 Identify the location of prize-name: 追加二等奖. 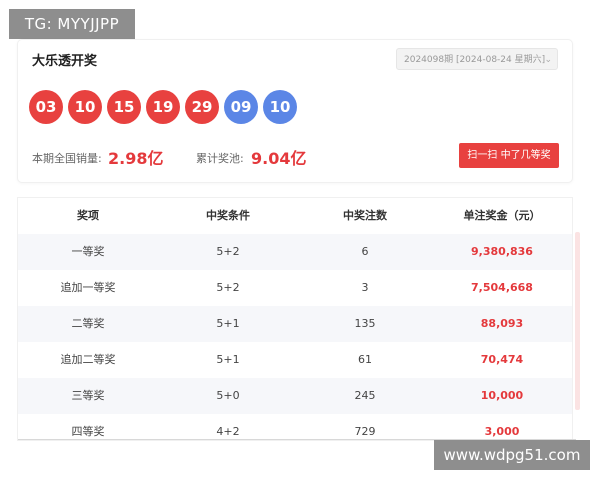
(88, 359).